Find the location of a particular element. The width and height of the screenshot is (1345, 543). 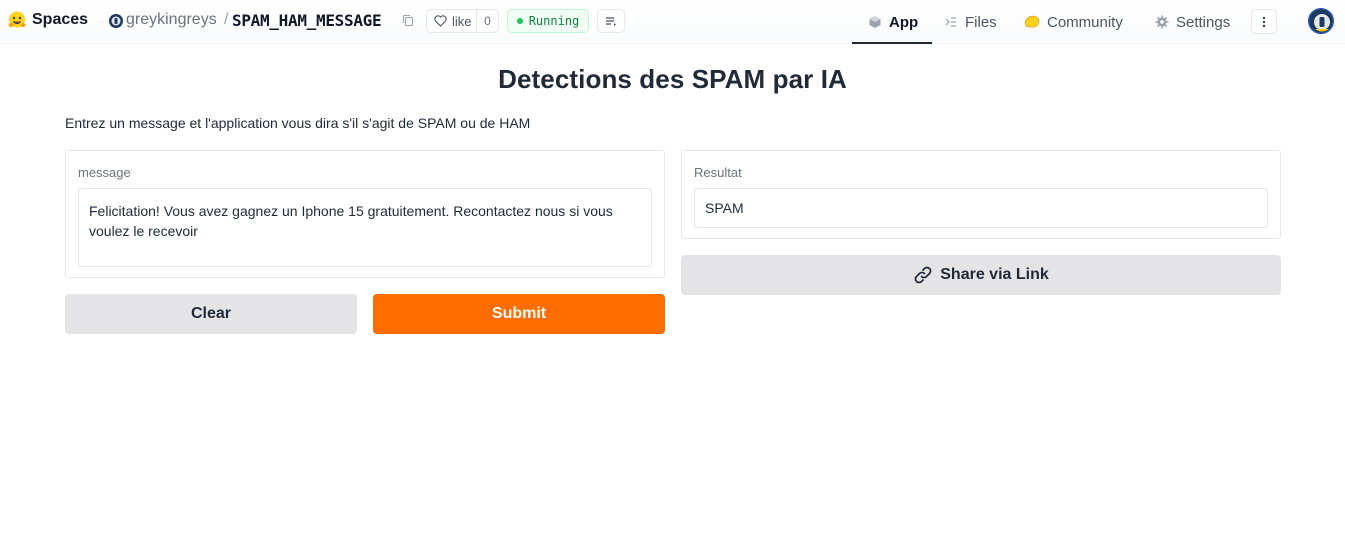

copy-icon is located at coordinates (408, 20).